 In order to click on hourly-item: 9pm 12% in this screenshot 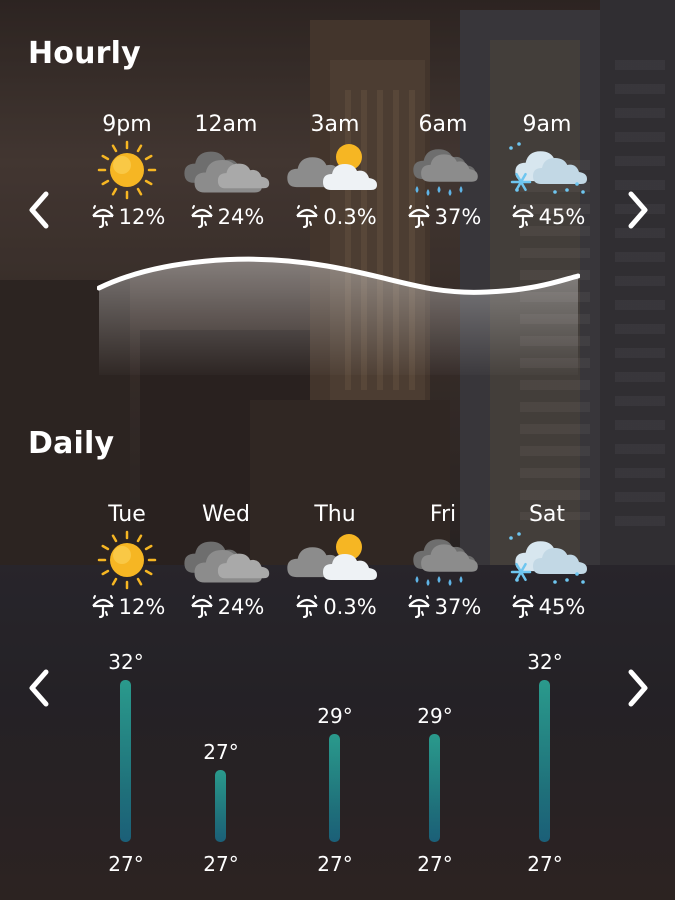, I will do `click(127, 171)`.